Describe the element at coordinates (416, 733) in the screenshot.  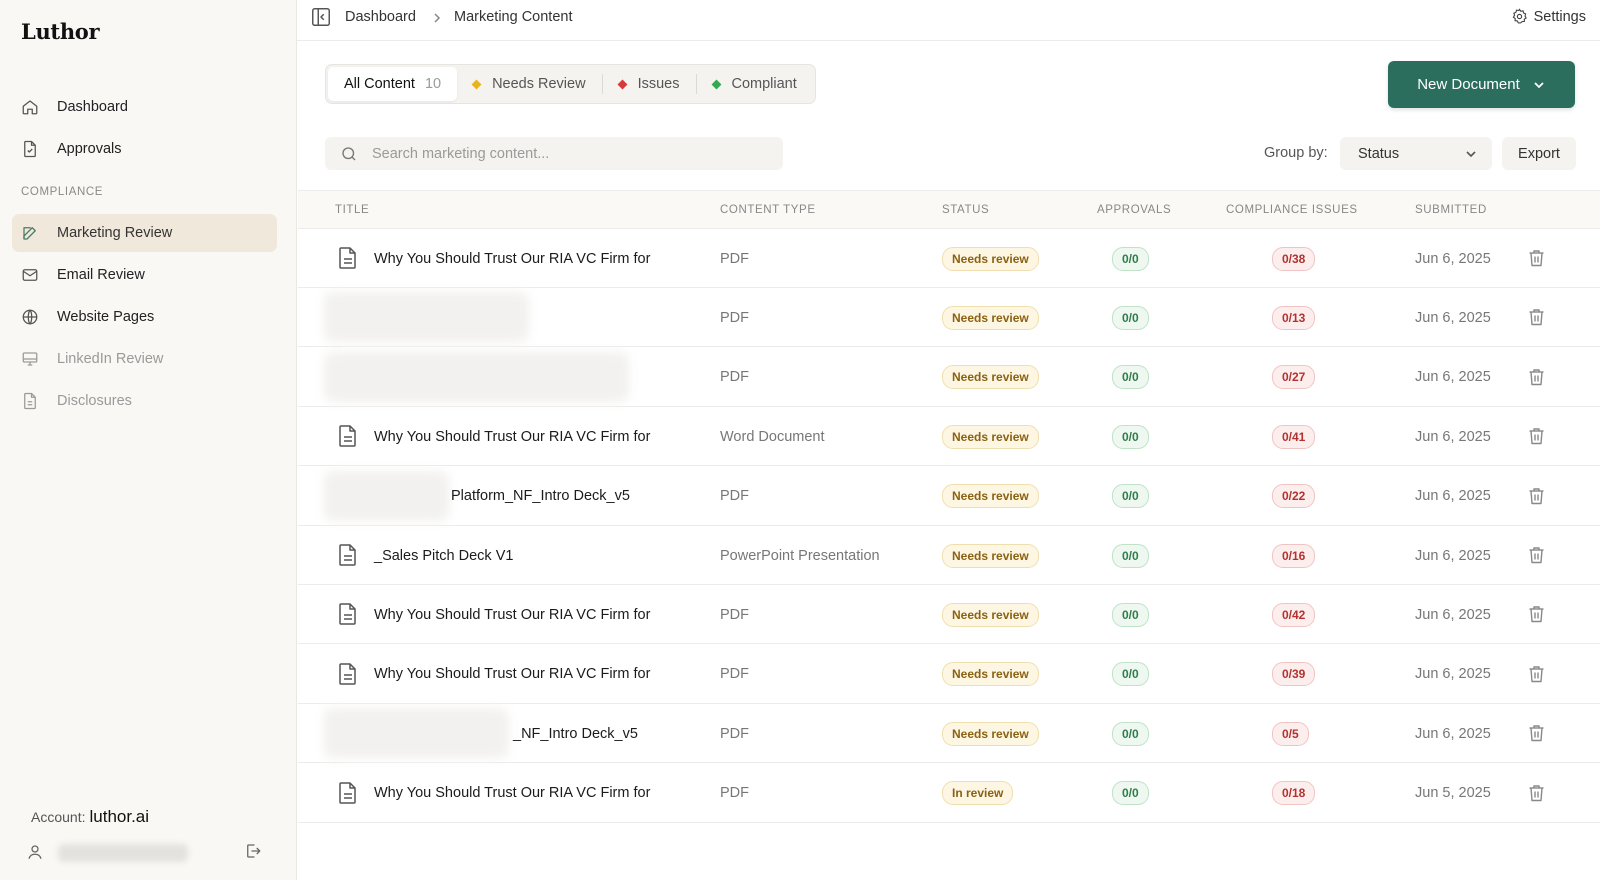
I see `redacted-title` at that location.